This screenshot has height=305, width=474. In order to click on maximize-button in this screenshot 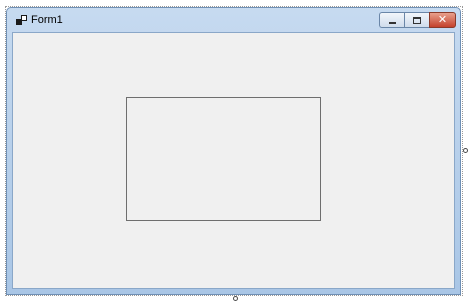, I will do `click(416, 20)`.